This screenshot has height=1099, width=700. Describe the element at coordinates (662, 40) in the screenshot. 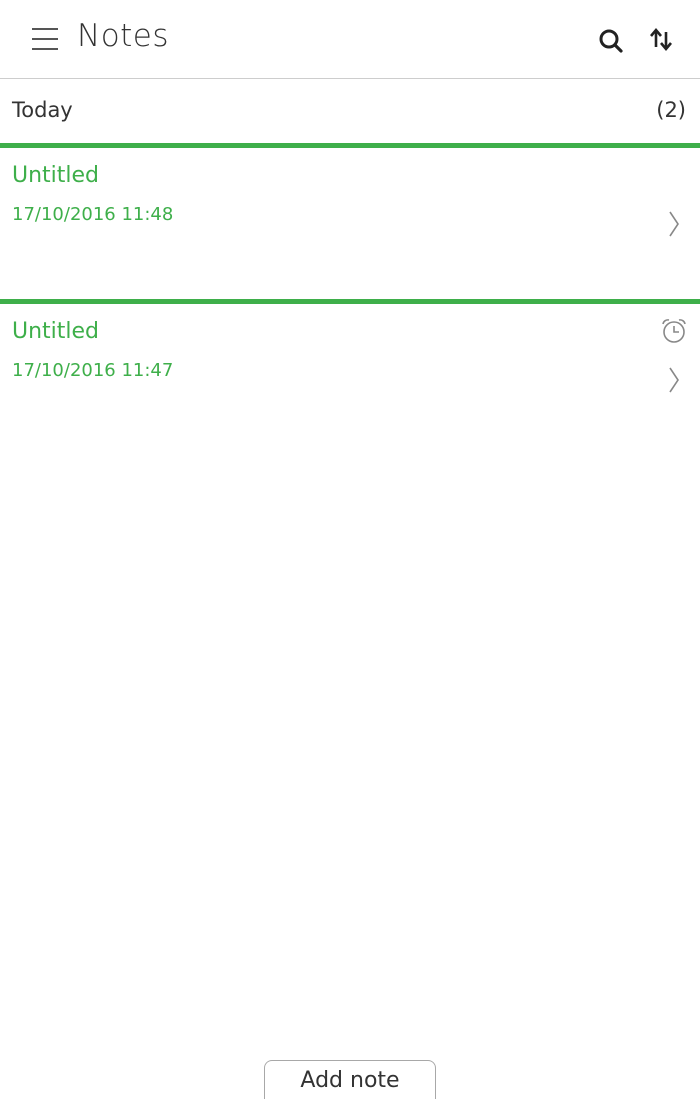

I see `sort-icon` at that location.